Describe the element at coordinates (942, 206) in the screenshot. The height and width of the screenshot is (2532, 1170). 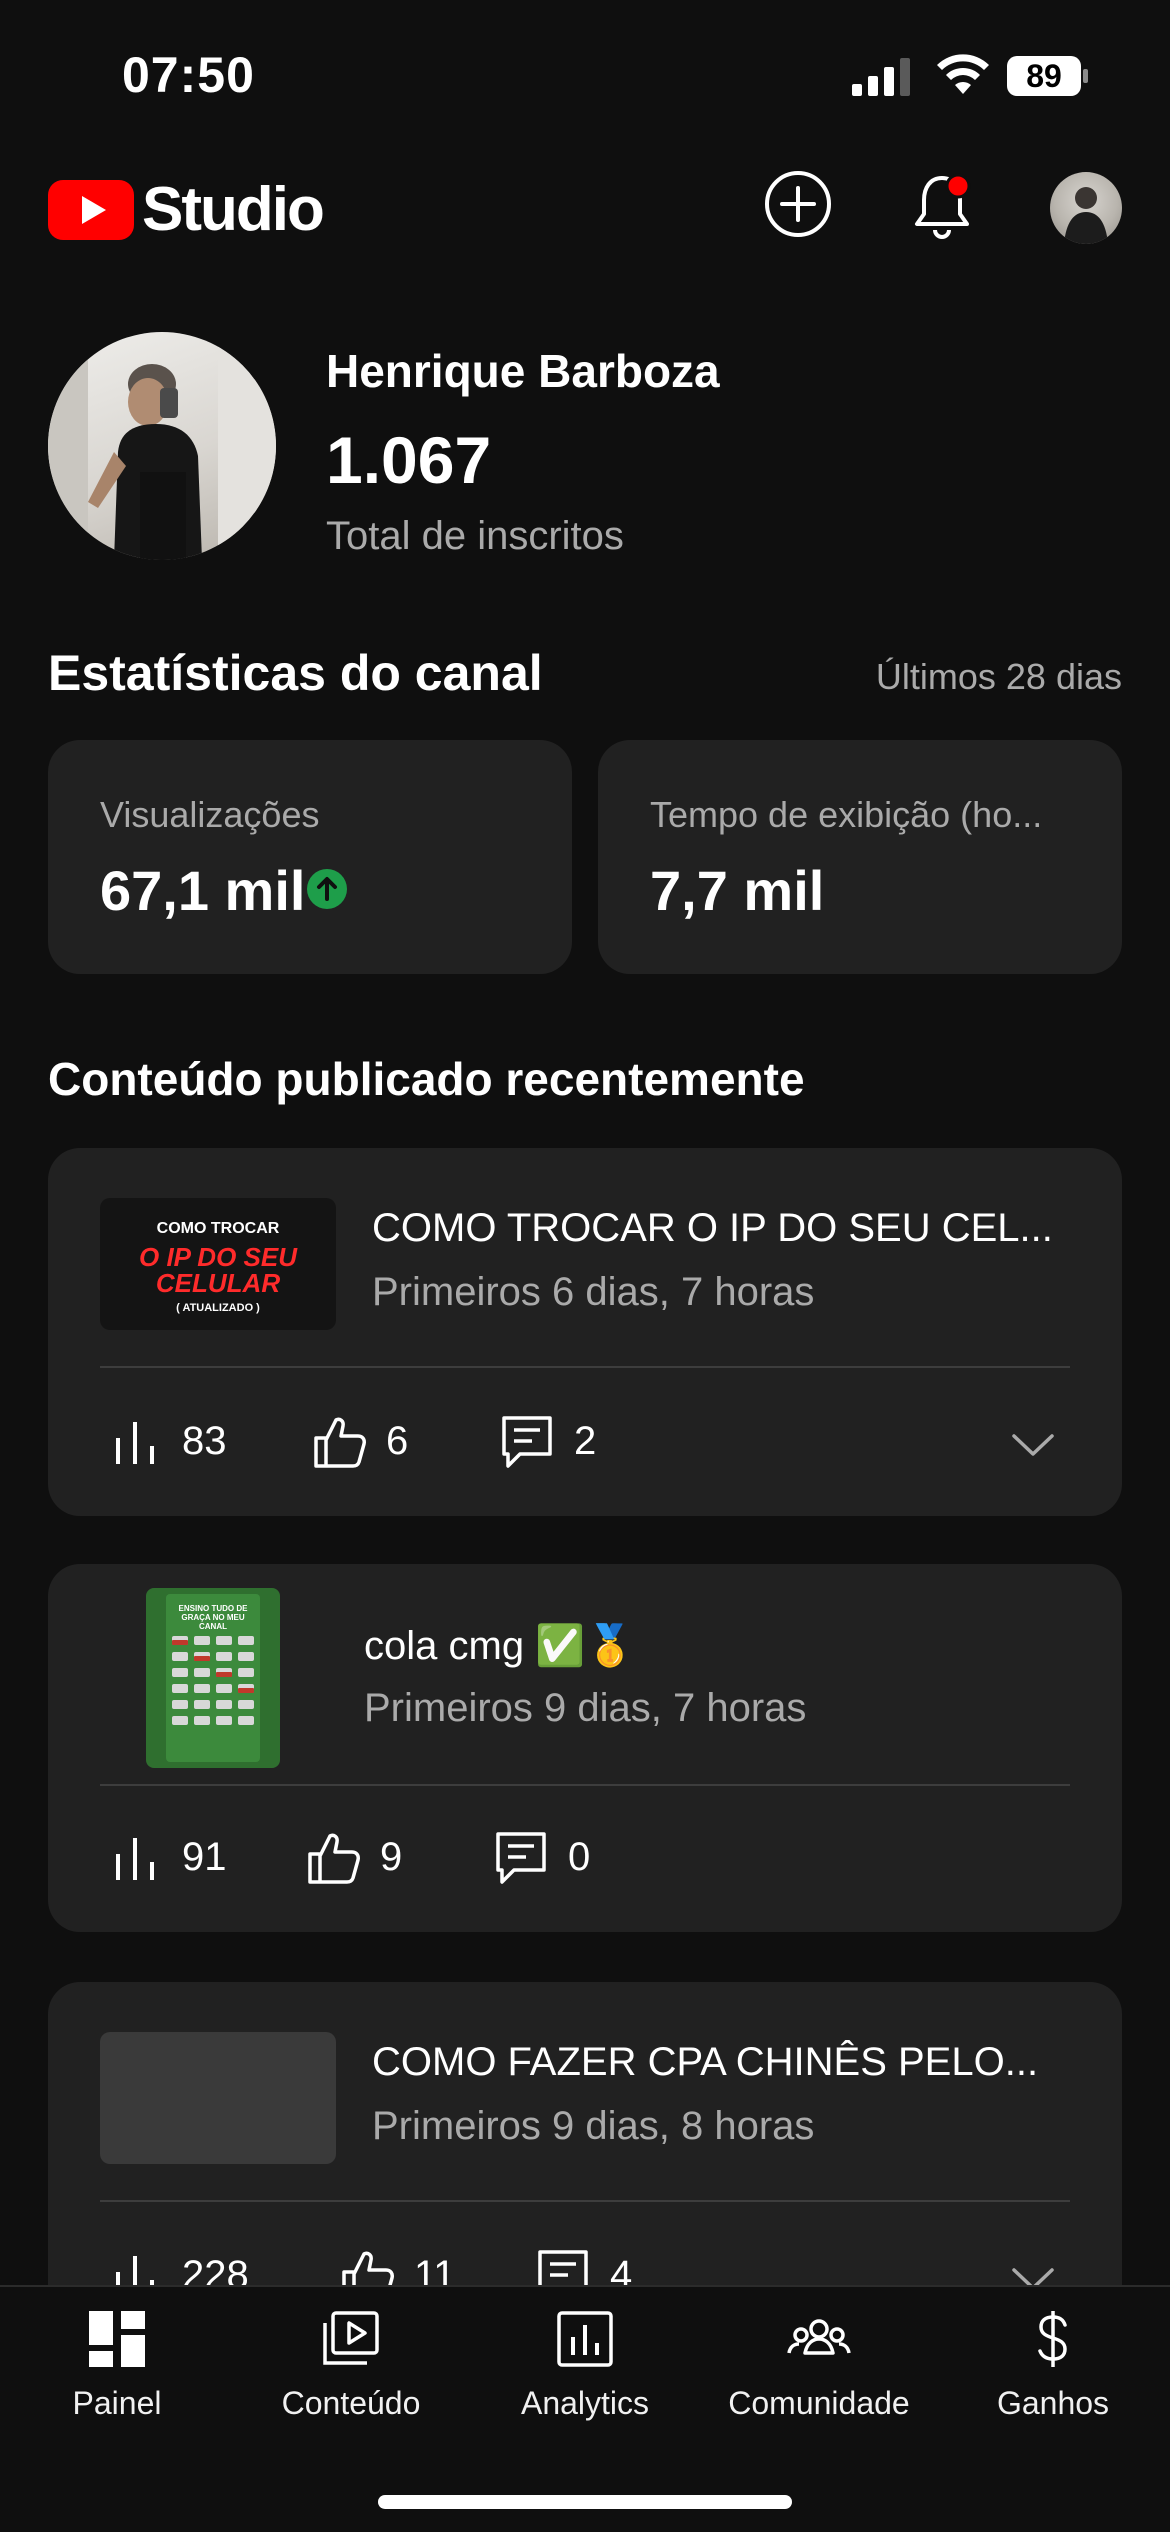
I see `notifications-bell-icon` at that location.